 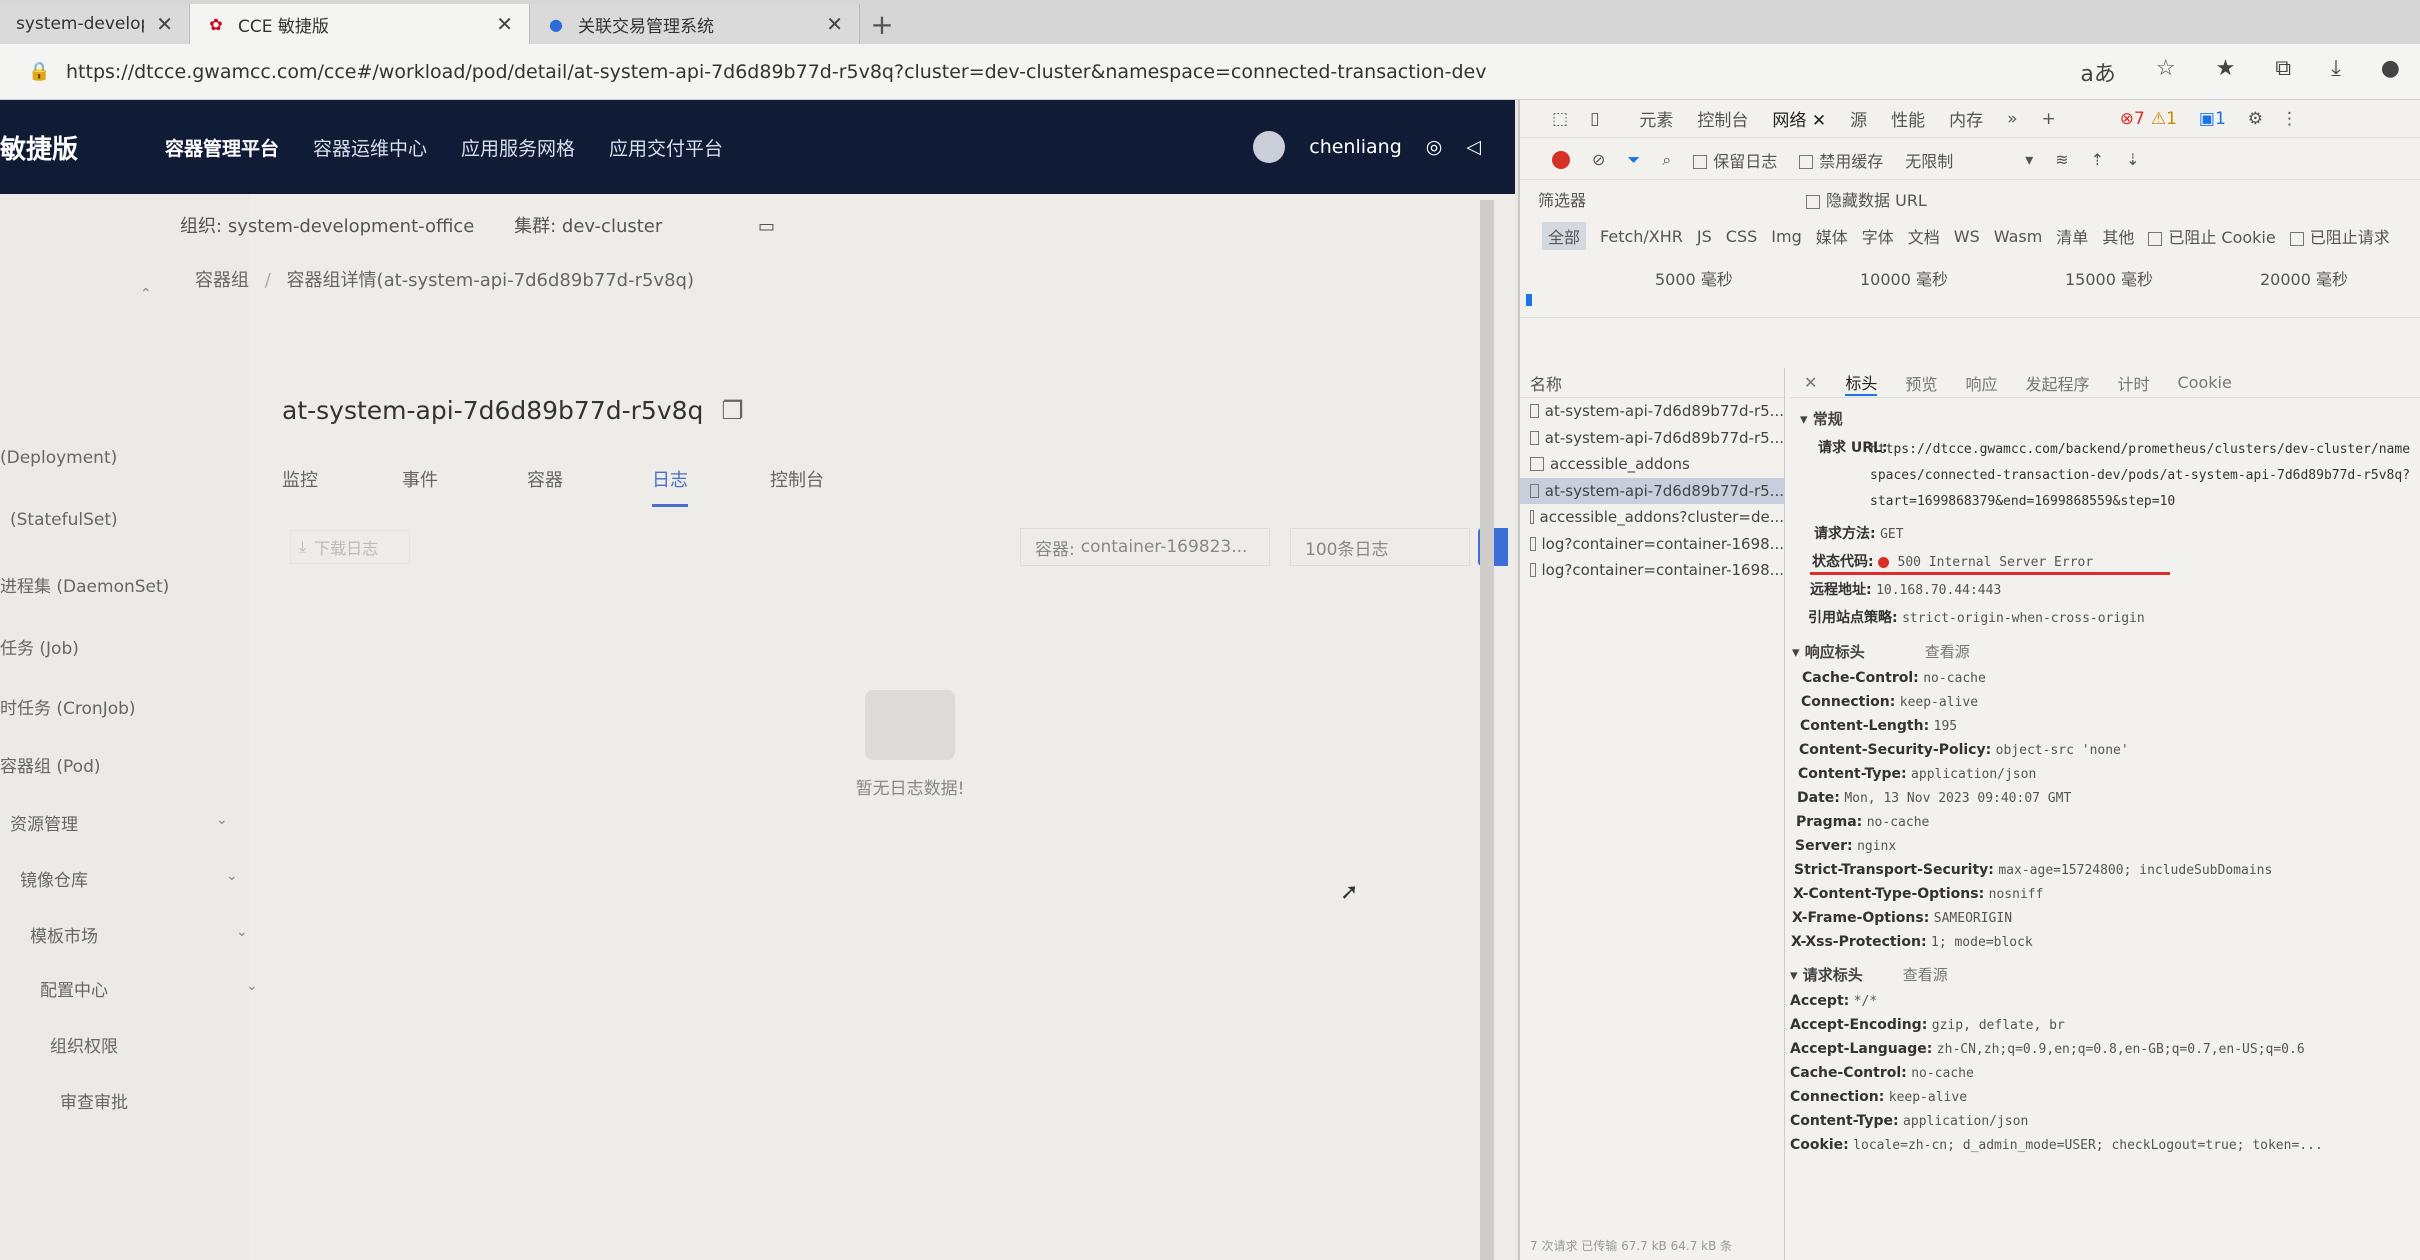 I want to click on favorite-icon: ☆, so click(x=2166, y=72).